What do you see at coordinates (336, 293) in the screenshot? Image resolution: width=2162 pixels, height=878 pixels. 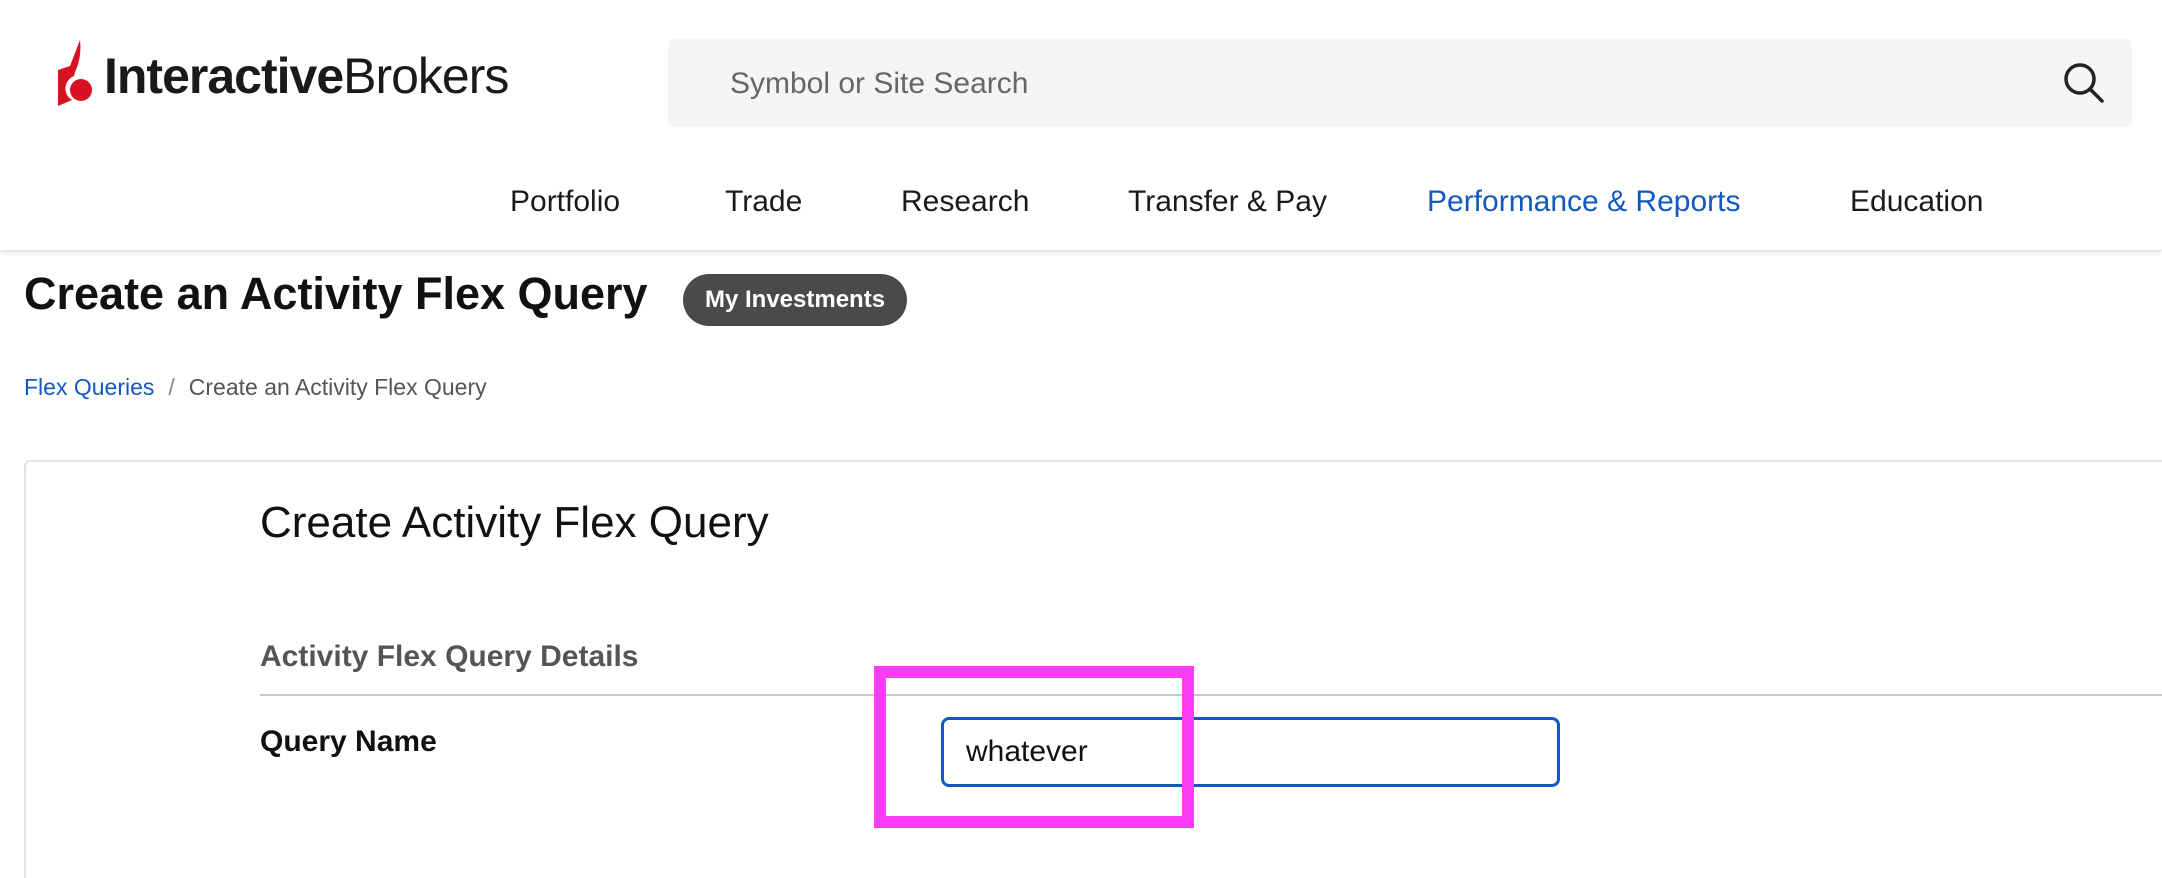 I see `page-title: Create an Activity Flex Query` at bounding box center [336, 293].